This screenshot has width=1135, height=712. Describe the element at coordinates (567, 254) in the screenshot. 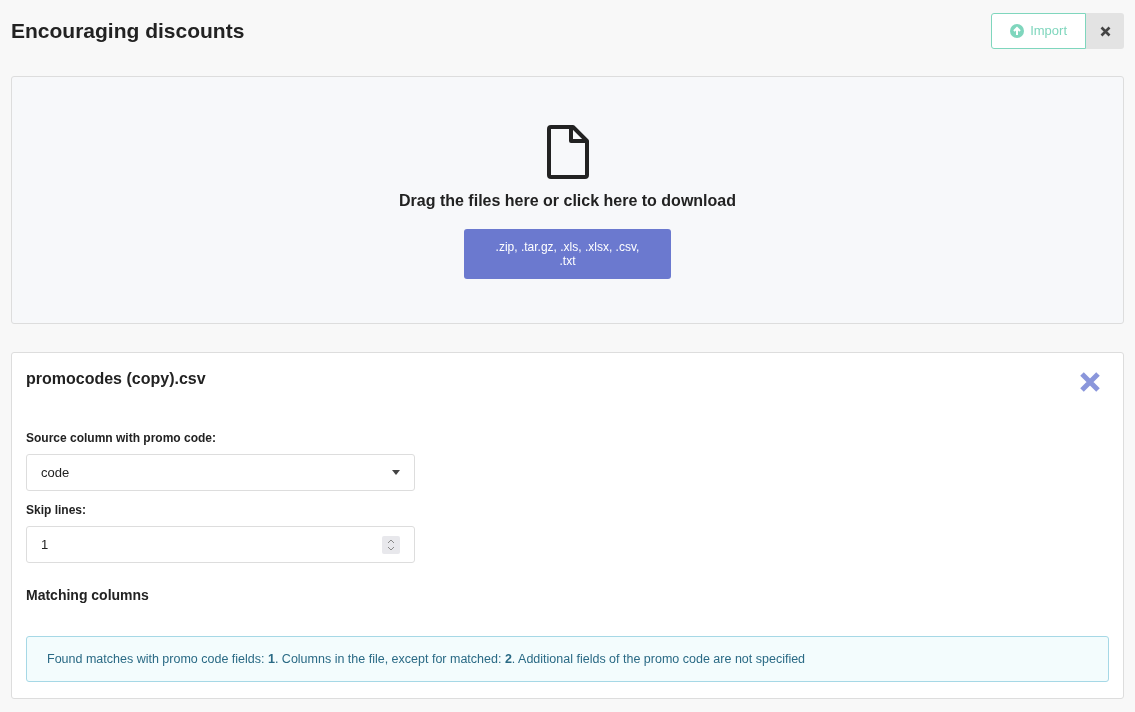

I see `file-formats-button: .zip, .tar.gz, .xls, .xlsx, .csv, .txt` at that location.